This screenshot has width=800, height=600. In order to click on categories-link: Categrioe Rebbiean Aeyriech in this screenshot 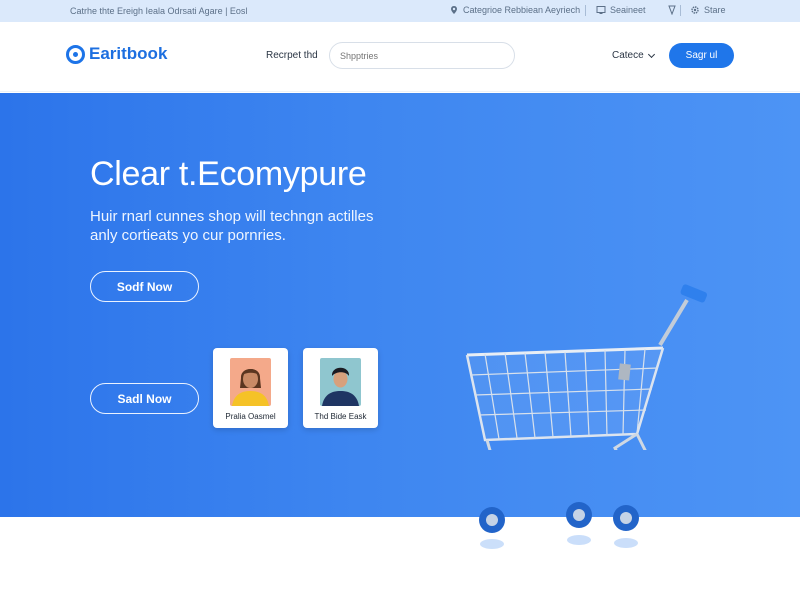, I will do `click(514, 10)`.